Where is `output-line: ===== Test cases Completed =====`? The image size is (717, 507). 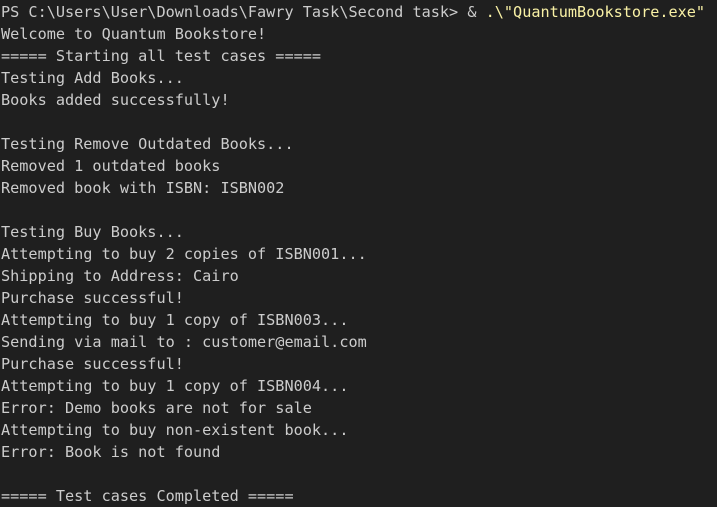
output-line: ===== Test cases Completed ===== is located at coordinates (147, 496).